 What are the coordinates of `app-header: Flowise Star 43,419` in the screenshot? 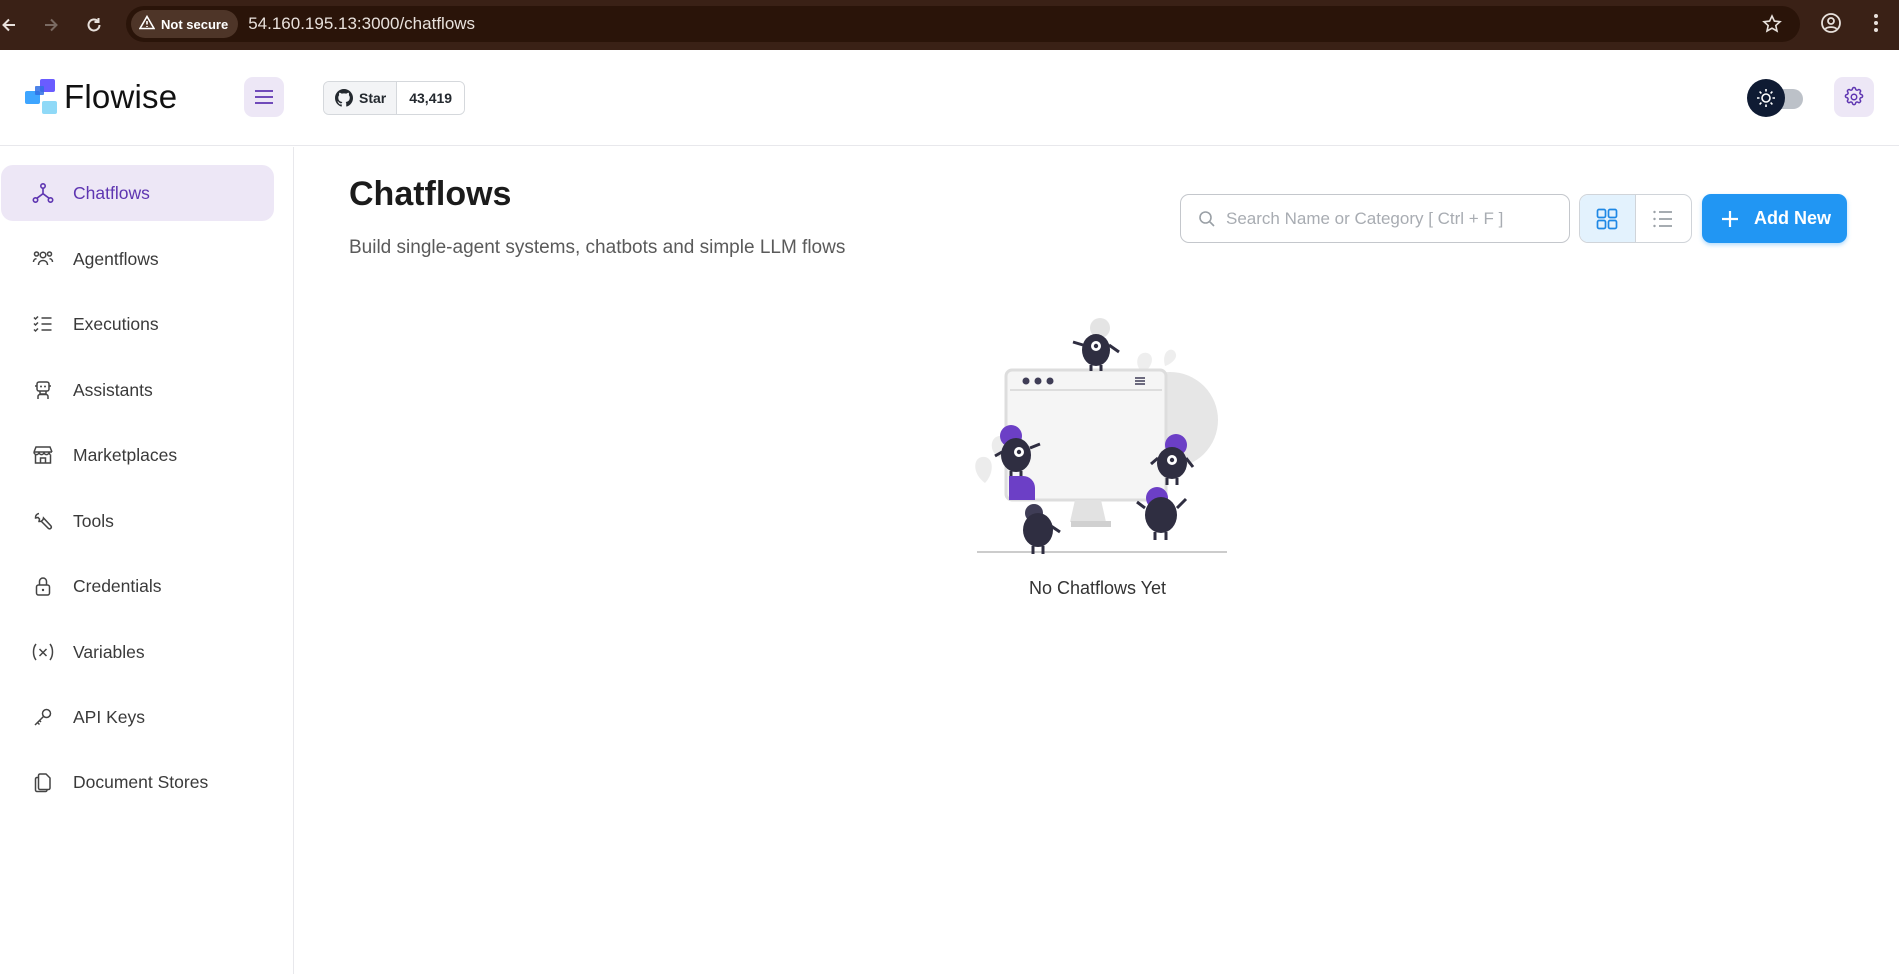 It's located at (949, 98).